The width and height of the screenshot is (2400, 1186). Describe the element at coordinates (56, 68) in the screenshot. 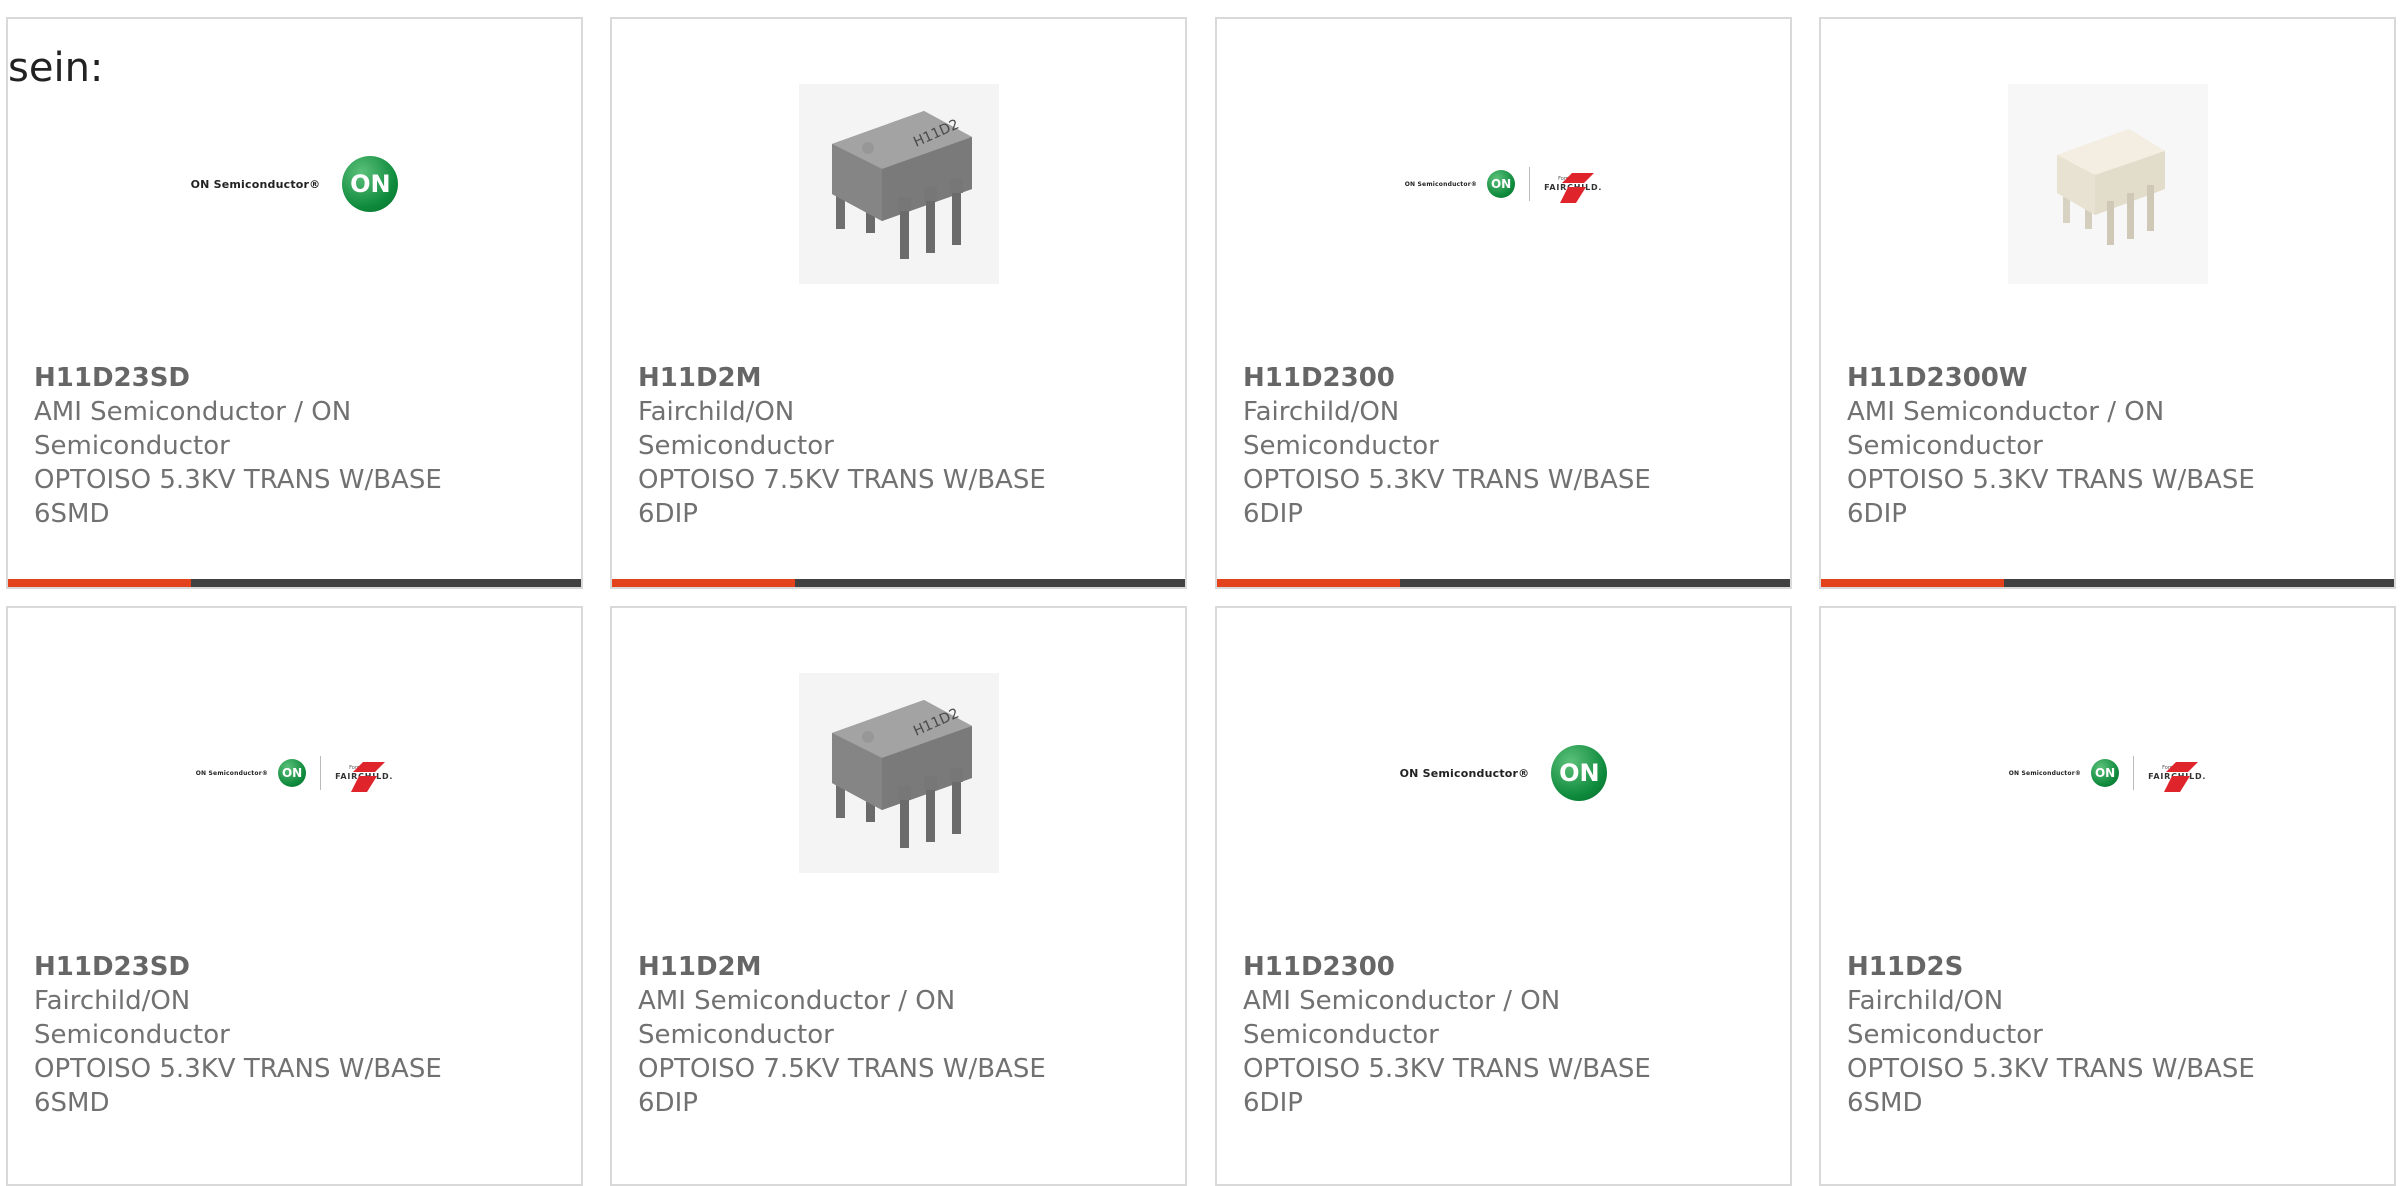

I see `intro-text: sein:` at that location.